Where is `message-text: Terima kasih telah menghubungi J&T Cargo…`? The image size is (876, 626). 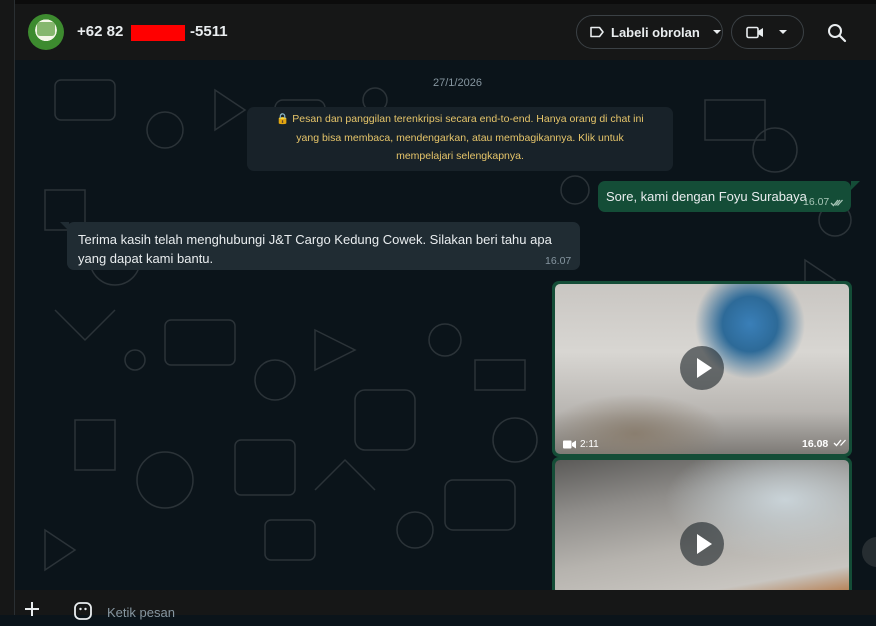 message-text: Terima kasih telah menghubungi J&T Cargo… is located at coordinates (315, 249).